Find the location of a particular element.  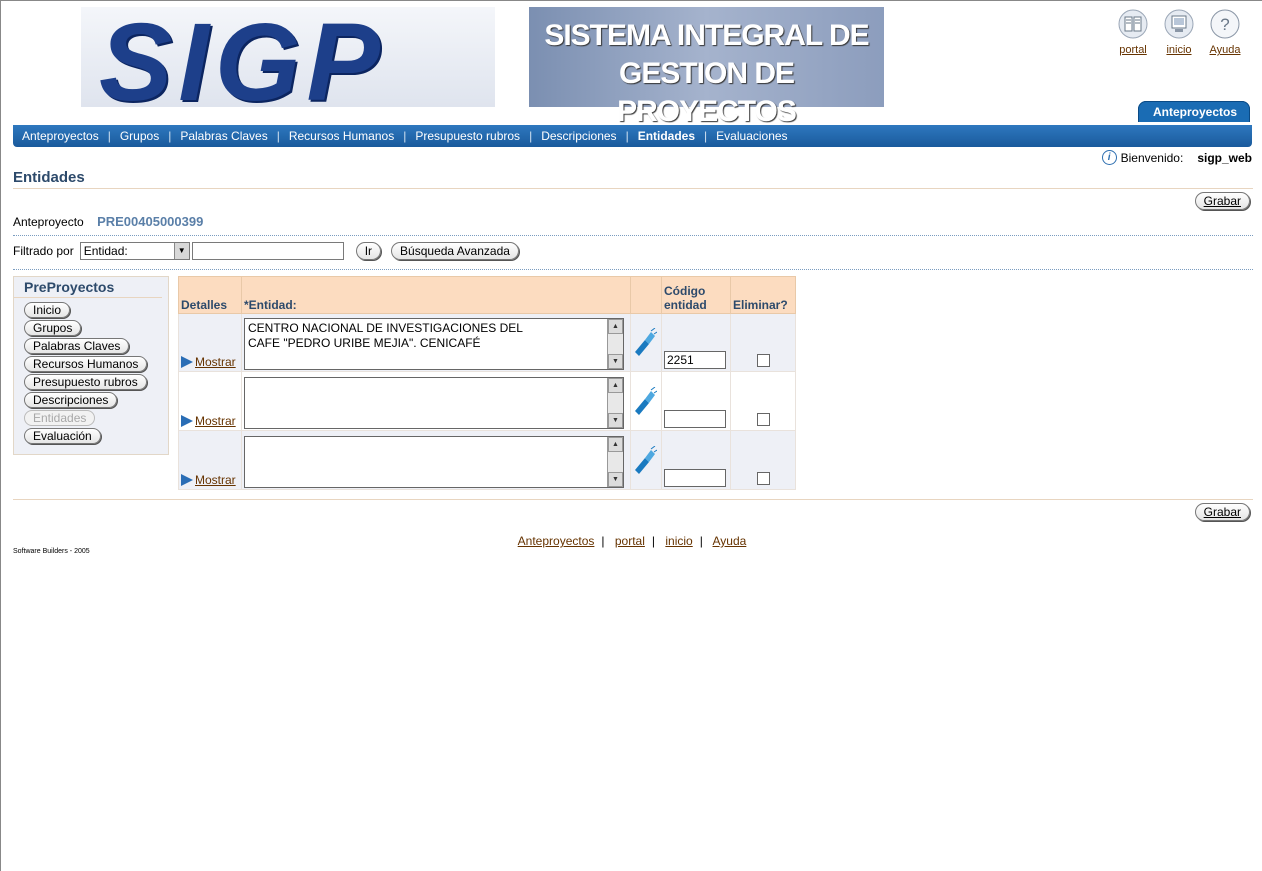

global-buttons: portal inicio ? Ayuda is located at coordinates (1179, 32).